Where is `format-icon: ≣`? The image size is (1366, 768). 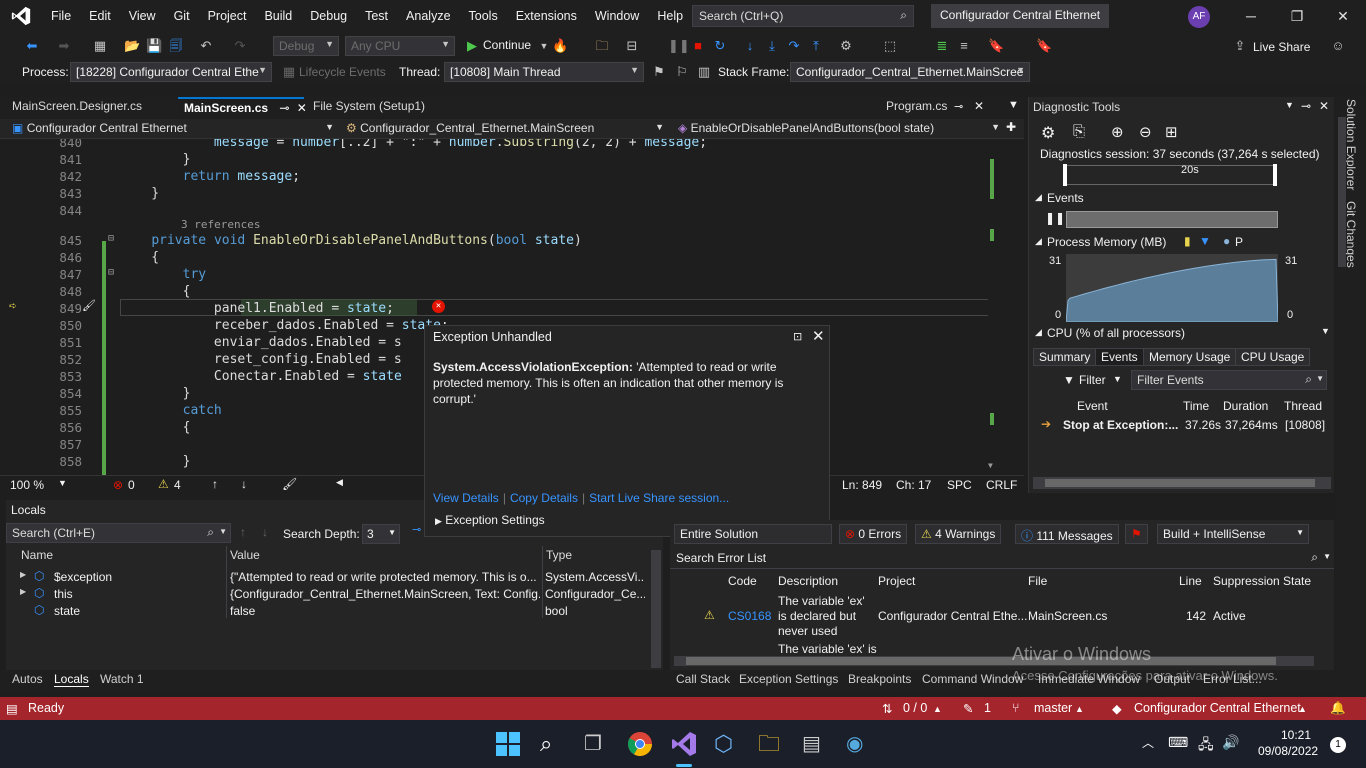 format-icon: ≣ is located at coordinates (942, 46).